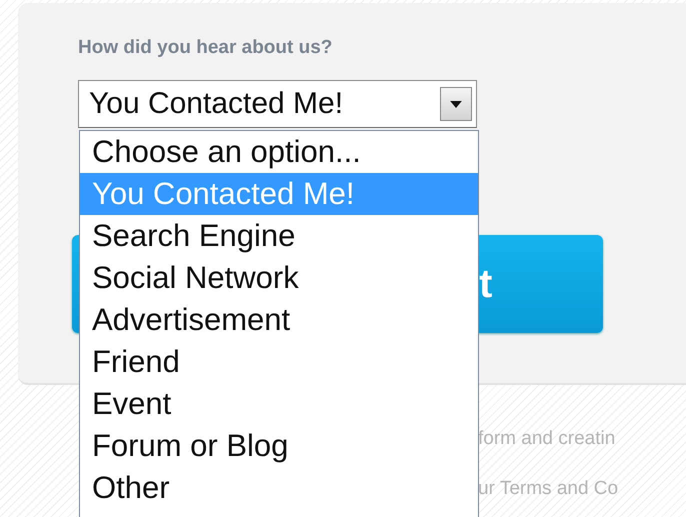 The image size is (686, 517). Describe the element at coordinates (549, 489) in the screenshot. I see `footer-text: ur Terms and Co` at that location.